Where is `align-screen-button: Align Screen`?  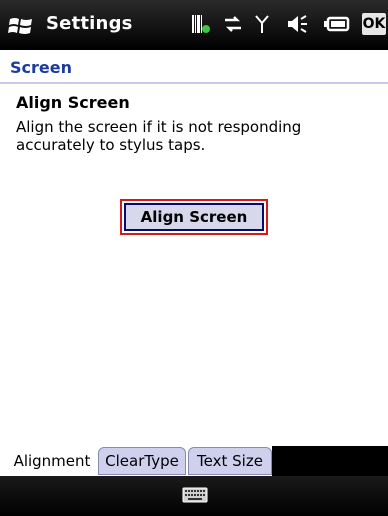
align-screen-button: Align Screen is located at coordinates (194, 217).